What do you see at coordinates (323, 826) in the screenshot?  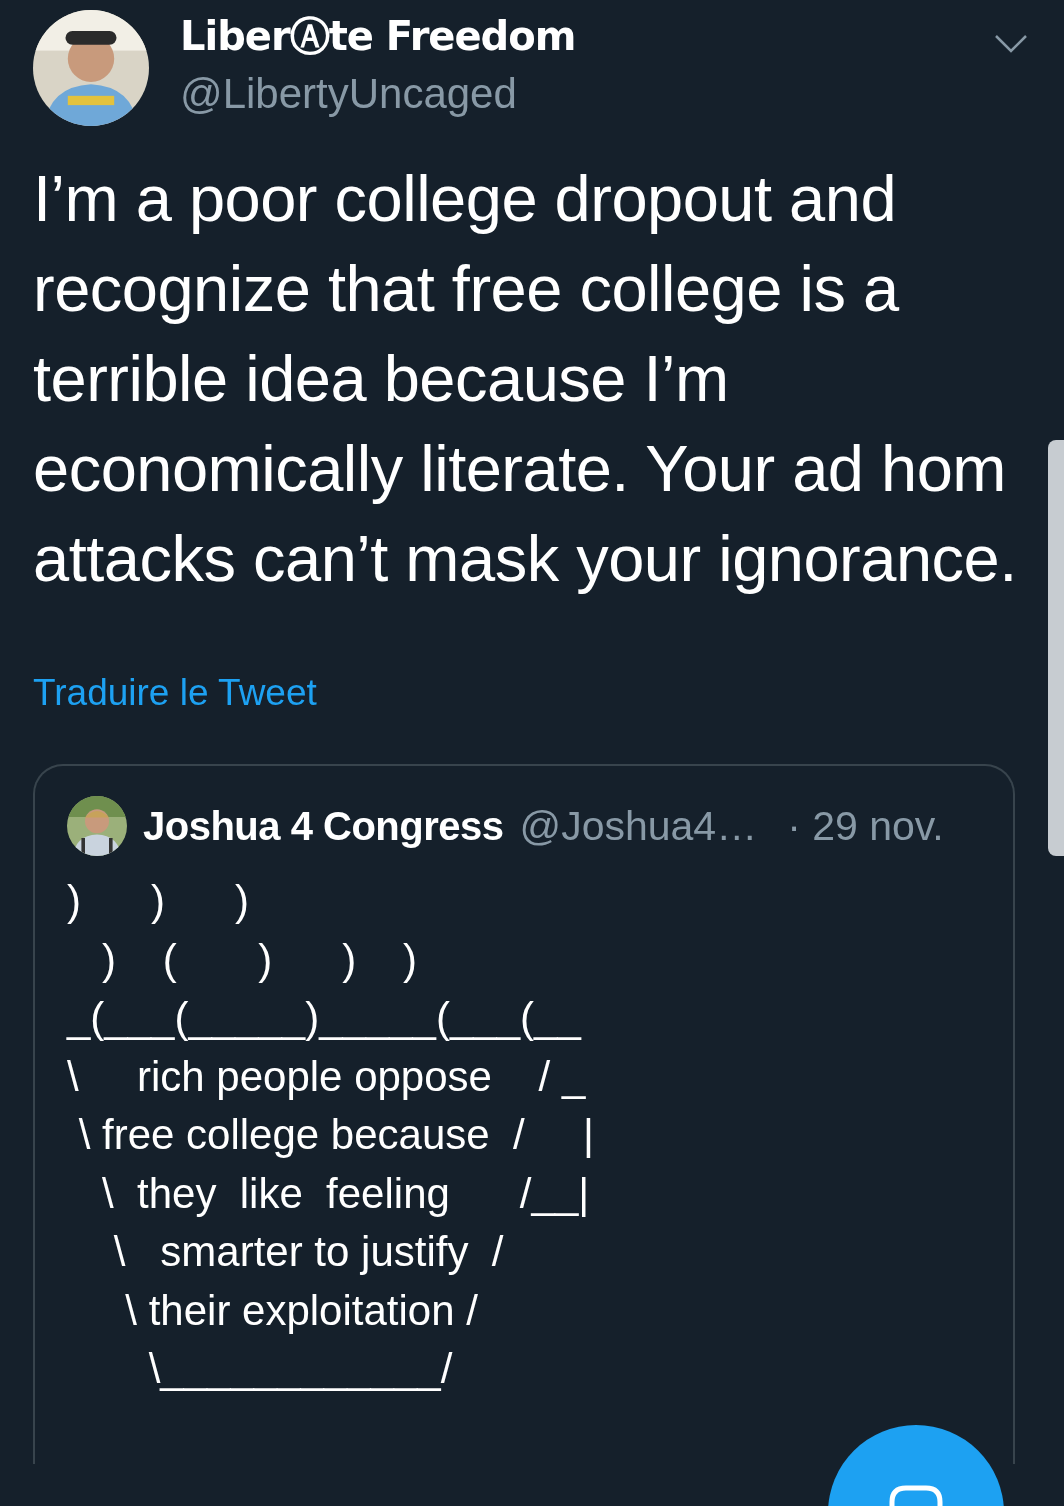 I see `quoted-author-name: Joshua 4 Congress` at bounding box center [323, 826].